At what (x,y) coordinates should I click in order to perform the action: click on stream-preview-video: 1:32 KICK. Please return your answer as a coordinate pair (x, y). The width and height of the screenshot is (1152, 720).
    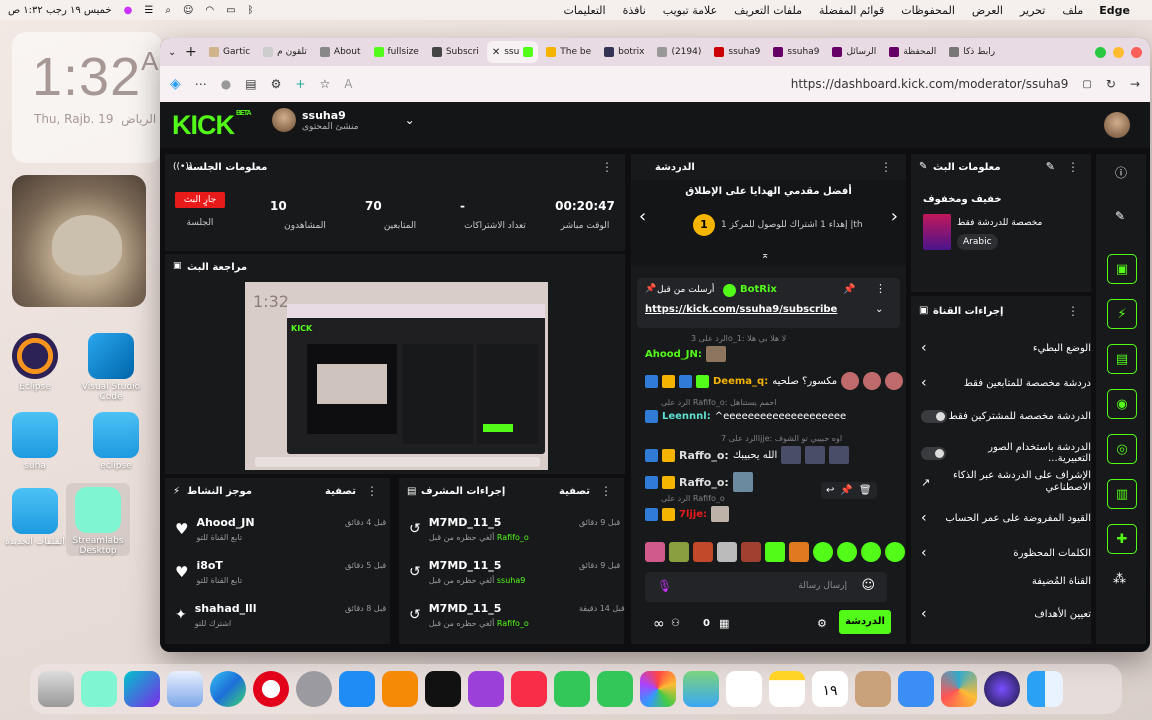
    Looking at the image, I should click on (396, 376).